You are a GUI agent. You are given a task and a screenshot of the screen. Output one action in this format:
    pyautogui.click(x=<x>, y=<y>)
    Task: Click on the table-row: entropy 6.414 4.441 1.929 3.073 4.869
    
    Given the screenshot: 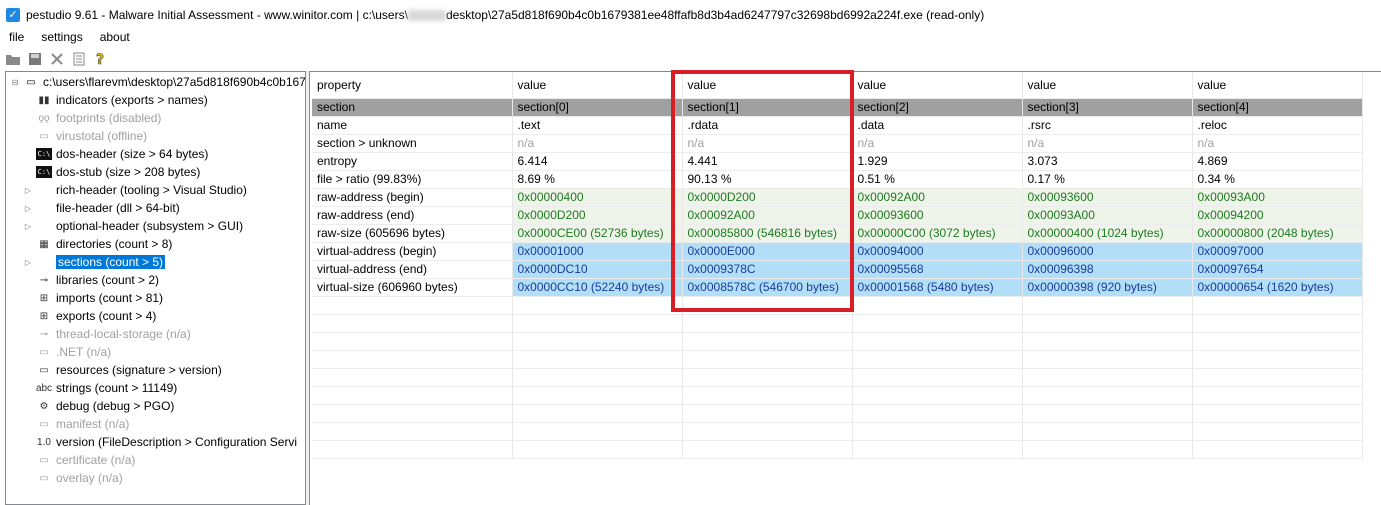 What is the action you would take?
    pyautogui.click(x=837, y=161)
    